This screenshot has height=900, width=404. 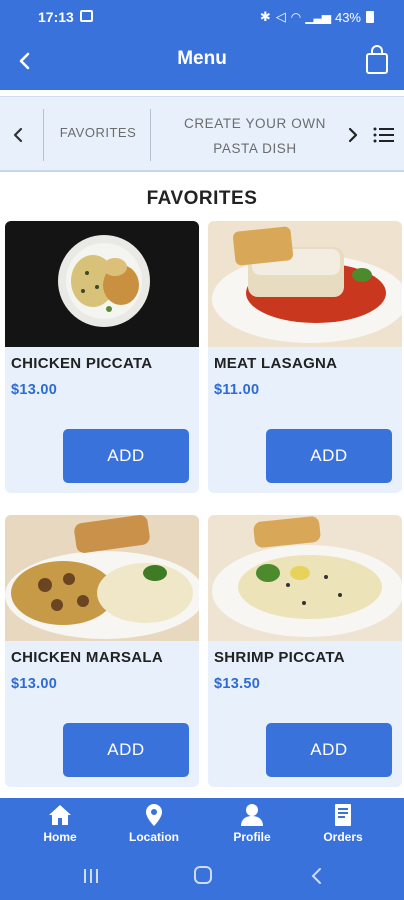 I want to click on nav-item-location: Location, so click(x=154, y=826).